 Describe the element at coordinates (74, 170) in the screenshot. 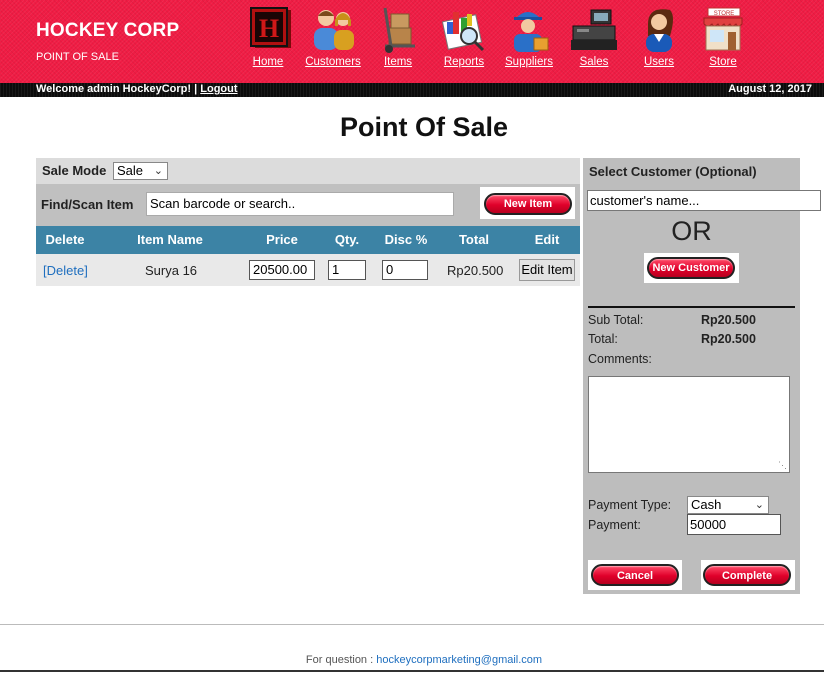

I see `sale-mode-label: Sale Mode` at that location.